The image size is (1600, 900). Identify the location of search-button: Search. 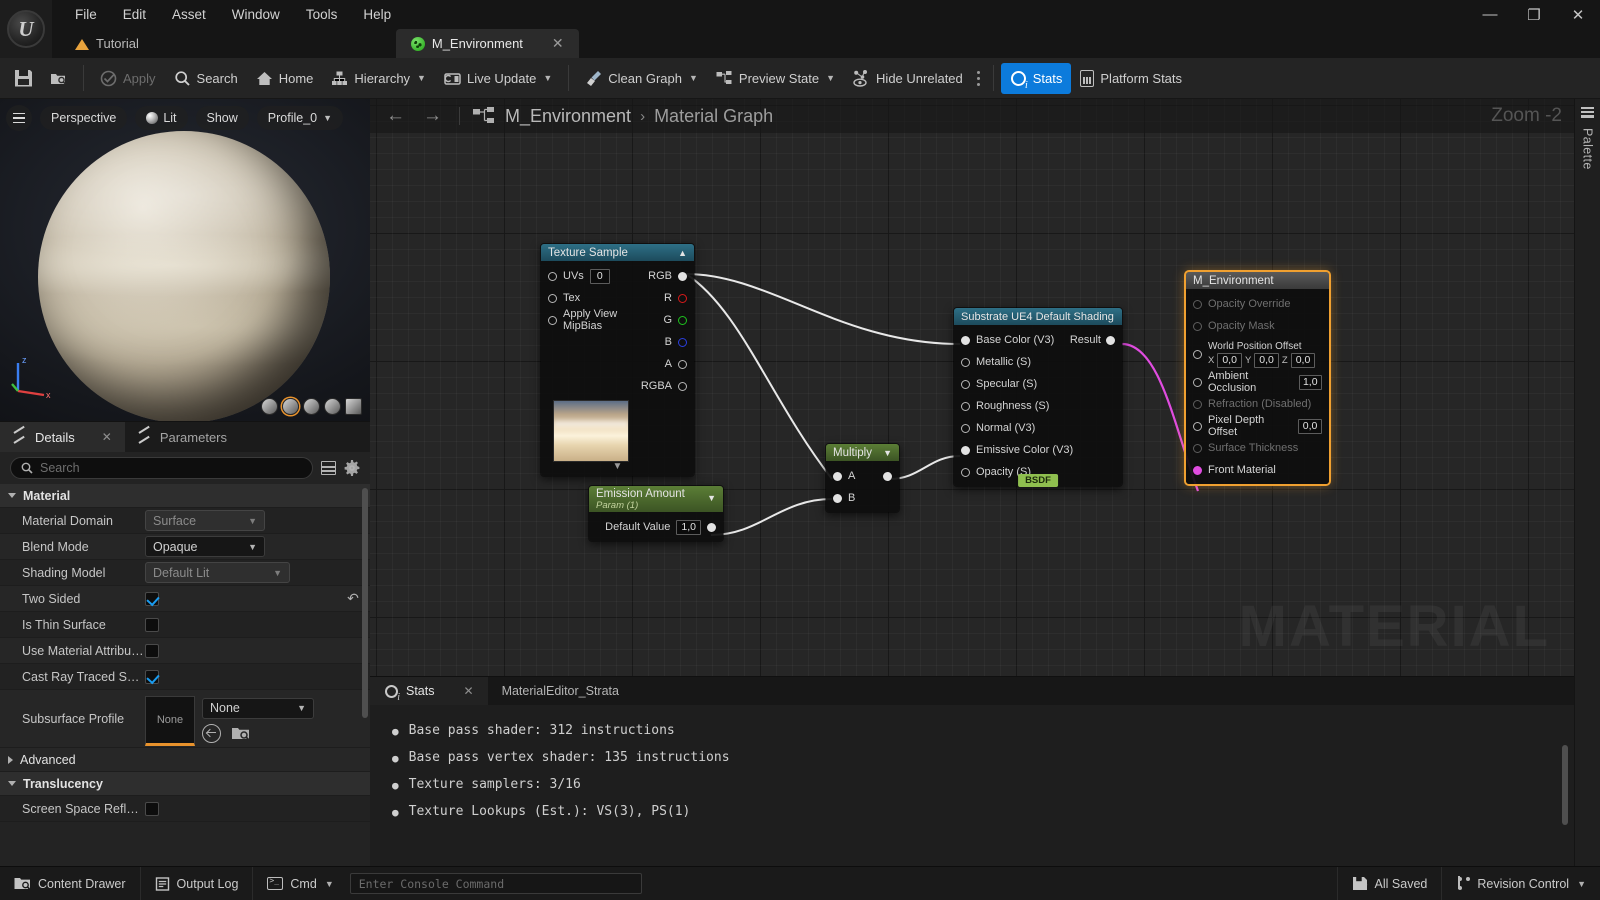
(206, 78).